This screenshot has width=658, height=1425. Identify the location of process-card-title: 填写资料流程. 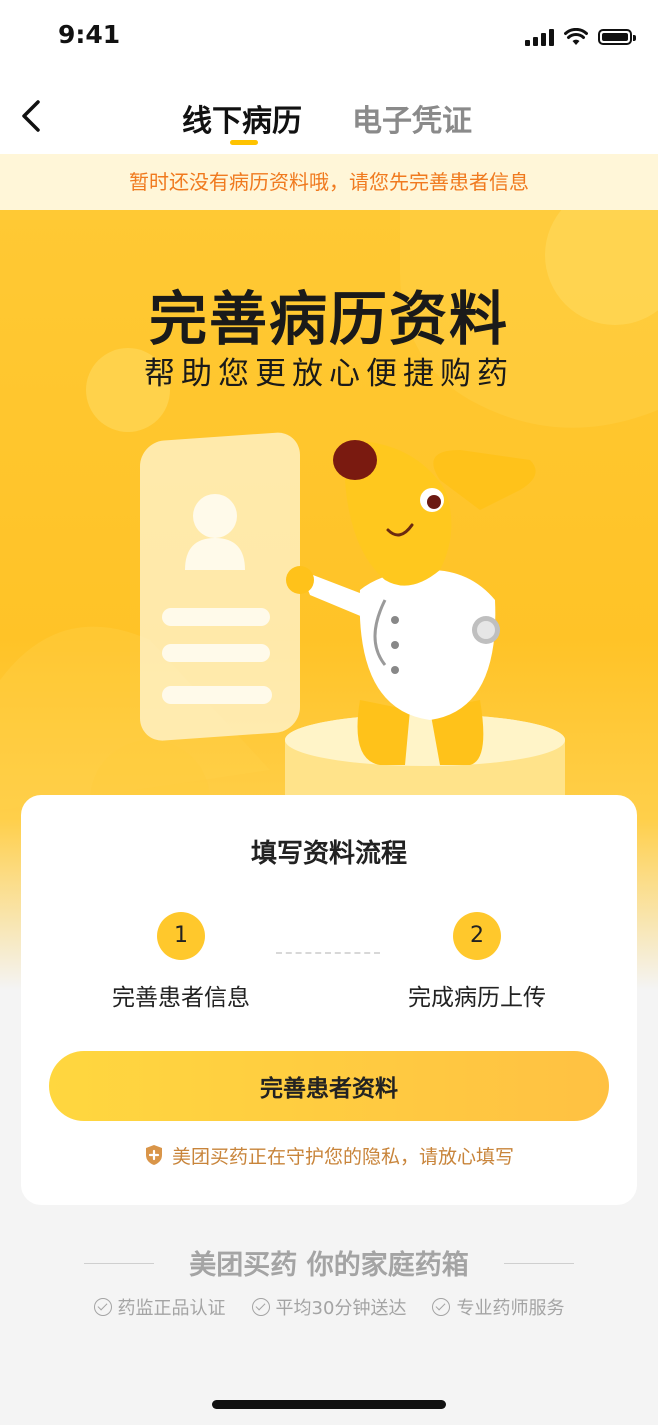
(328, 854).